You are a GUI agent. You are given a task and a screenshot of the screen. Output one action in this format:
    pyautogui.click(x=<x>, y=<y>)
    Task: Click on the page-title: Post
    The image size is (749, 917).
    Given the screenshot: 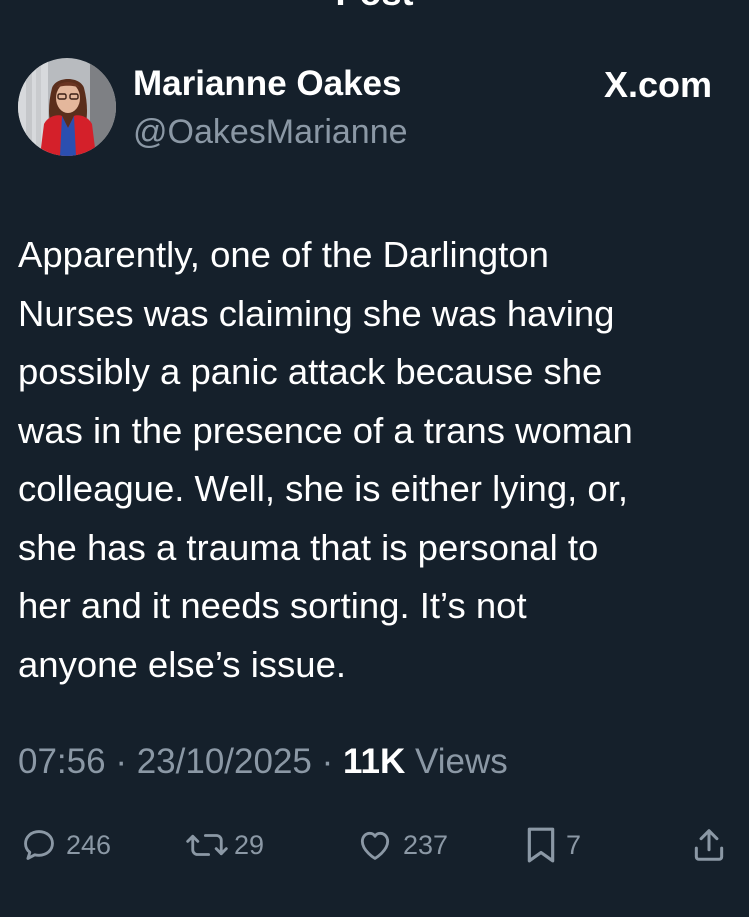 What is the action you would take?
    pyautogui.click(x=374, y=7)
    